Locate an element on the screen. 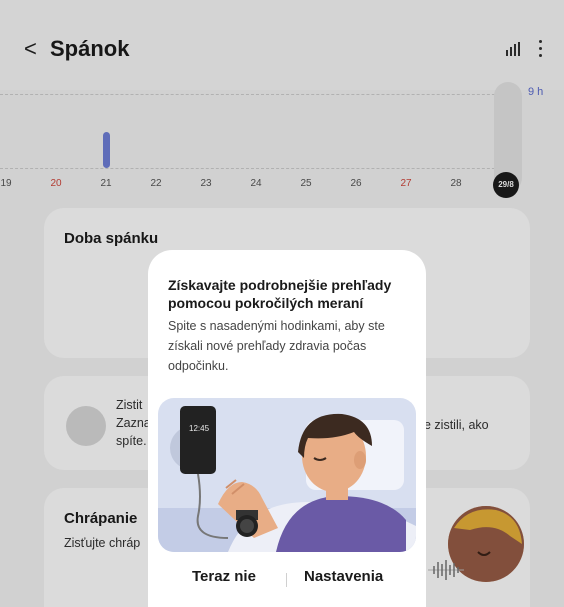  button-divider is located at coordinates (286, 580).